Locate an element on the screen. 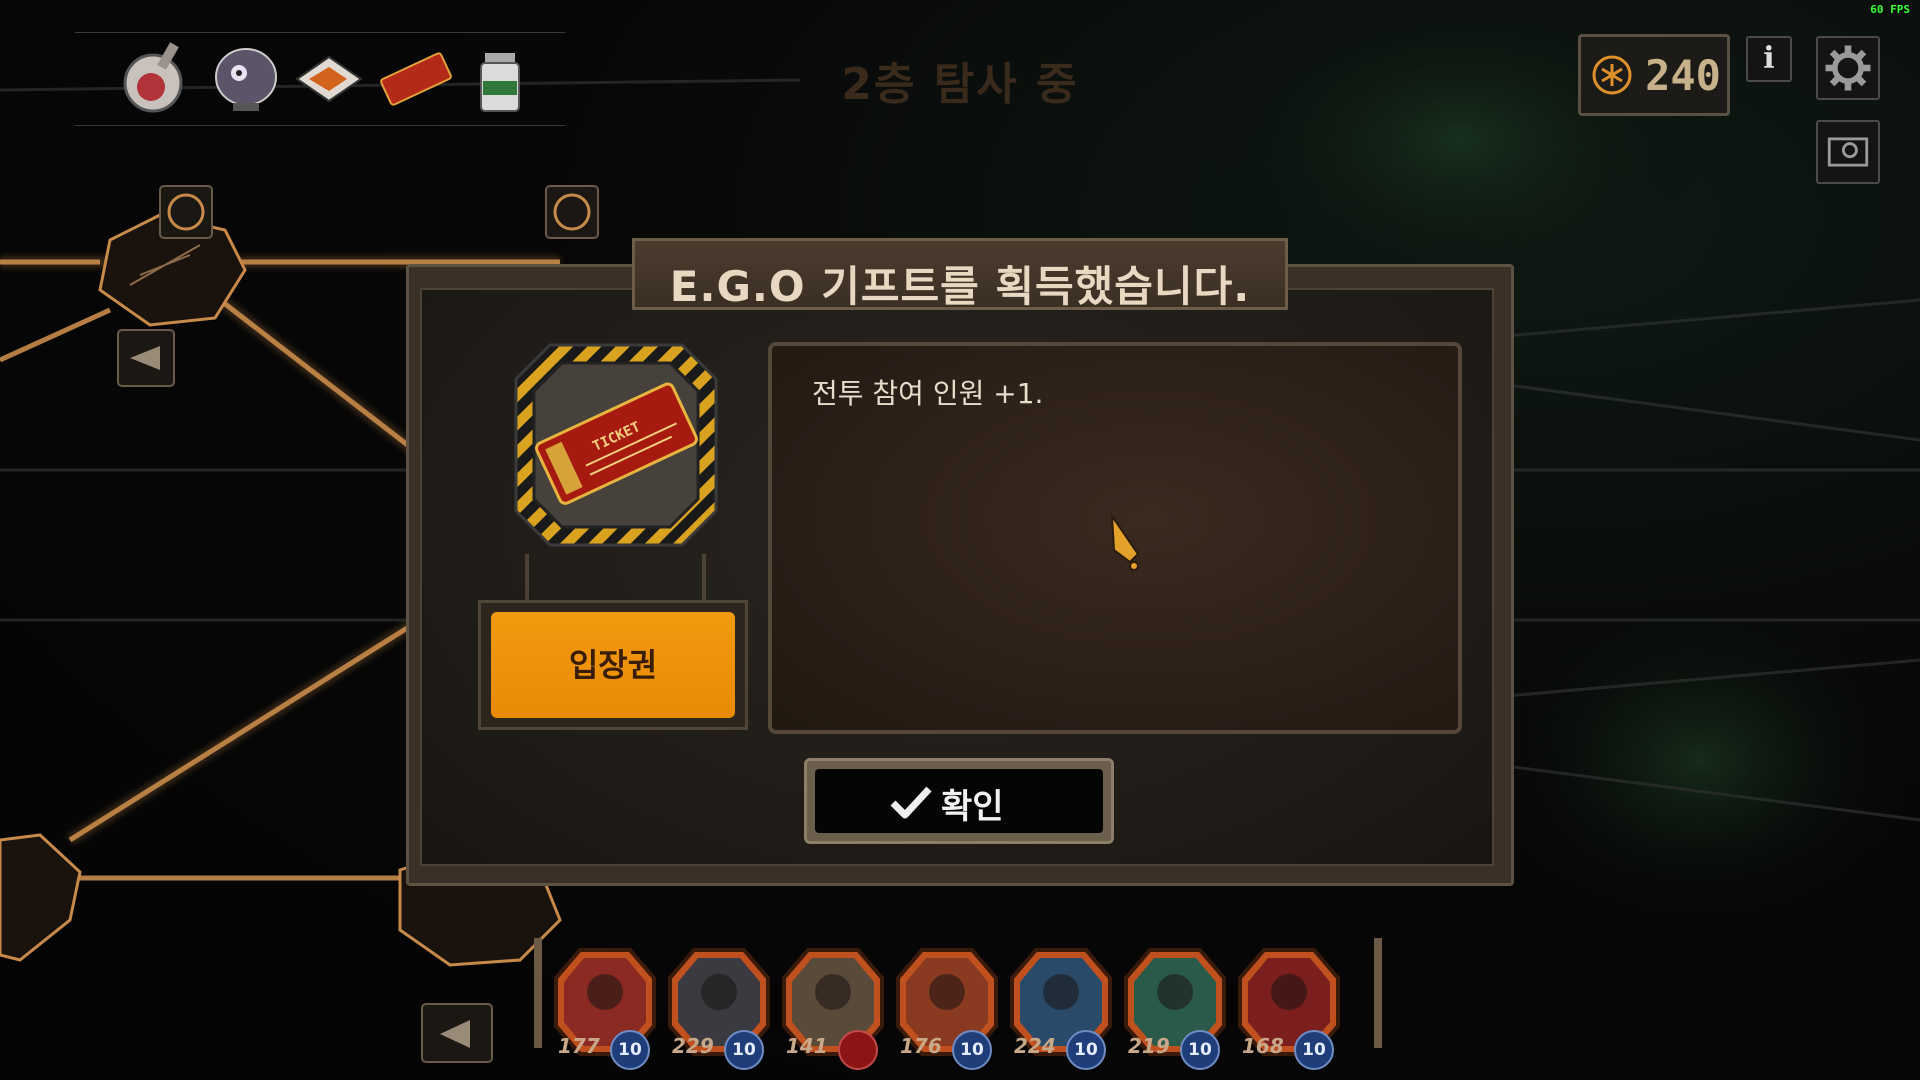  dialog-title-plate: E.G.O 기프트를 획득했습니다. is located at coordinates (960, 274).